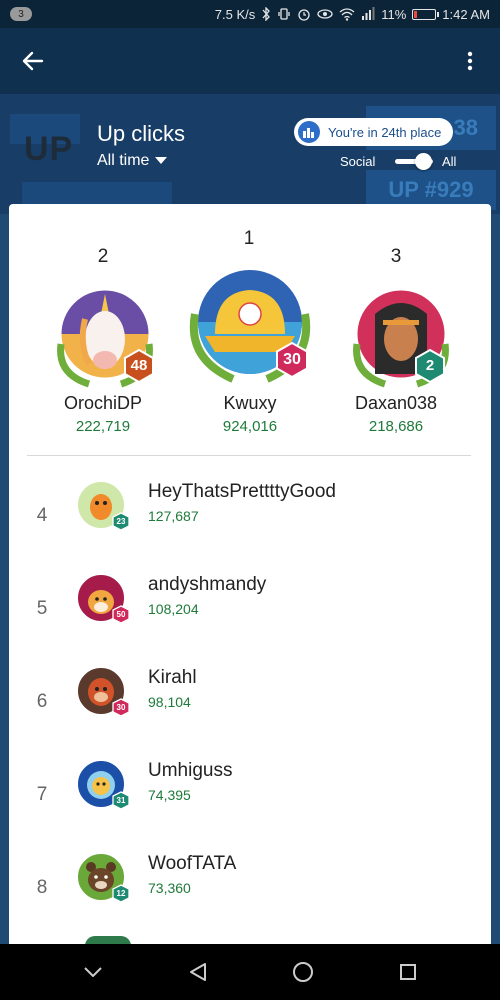 This screenshot has height=1000, width=500. Describe the element at coordinates (284, 14) in the screenshot. I see `vibrate-icon` at that location.